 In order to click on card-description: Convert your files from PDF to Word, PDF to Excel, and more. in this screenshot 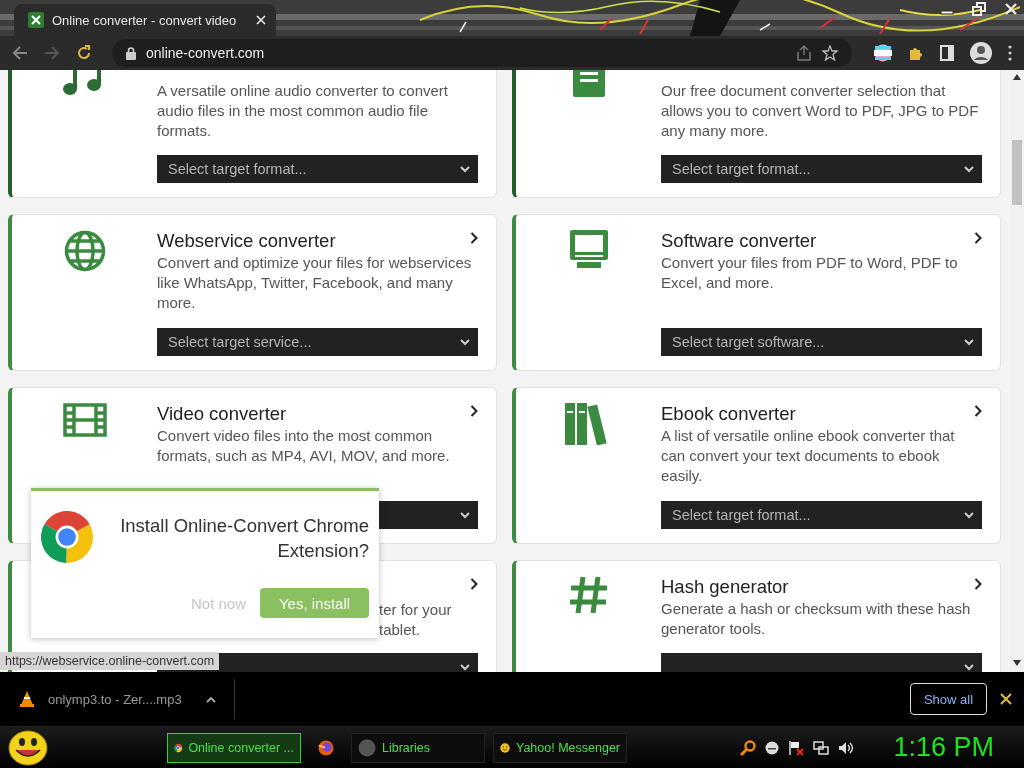, I will do `click(810, 273)`.